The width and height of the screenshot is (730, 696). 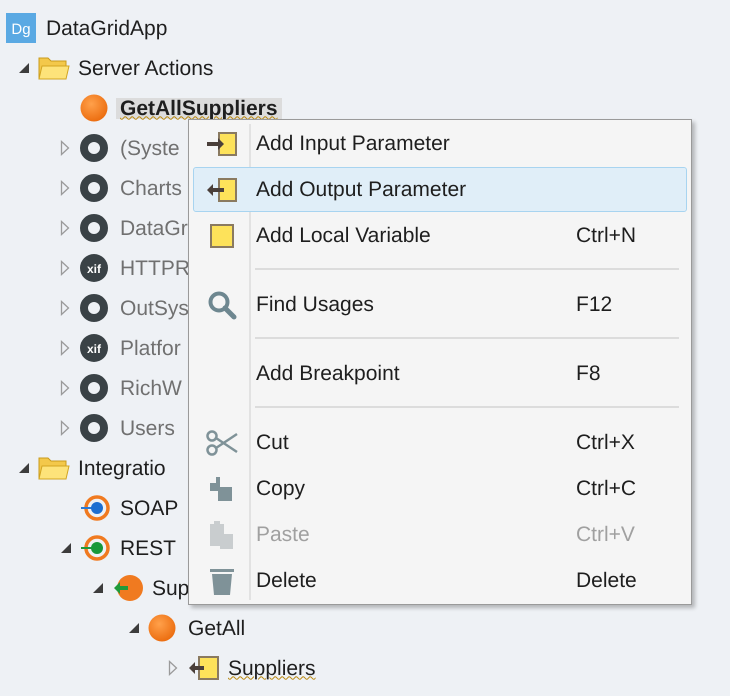 What do you see at coordinates (222, 488) in the screenshot?
I see `copy-icon` at bounding box center [222, 488].